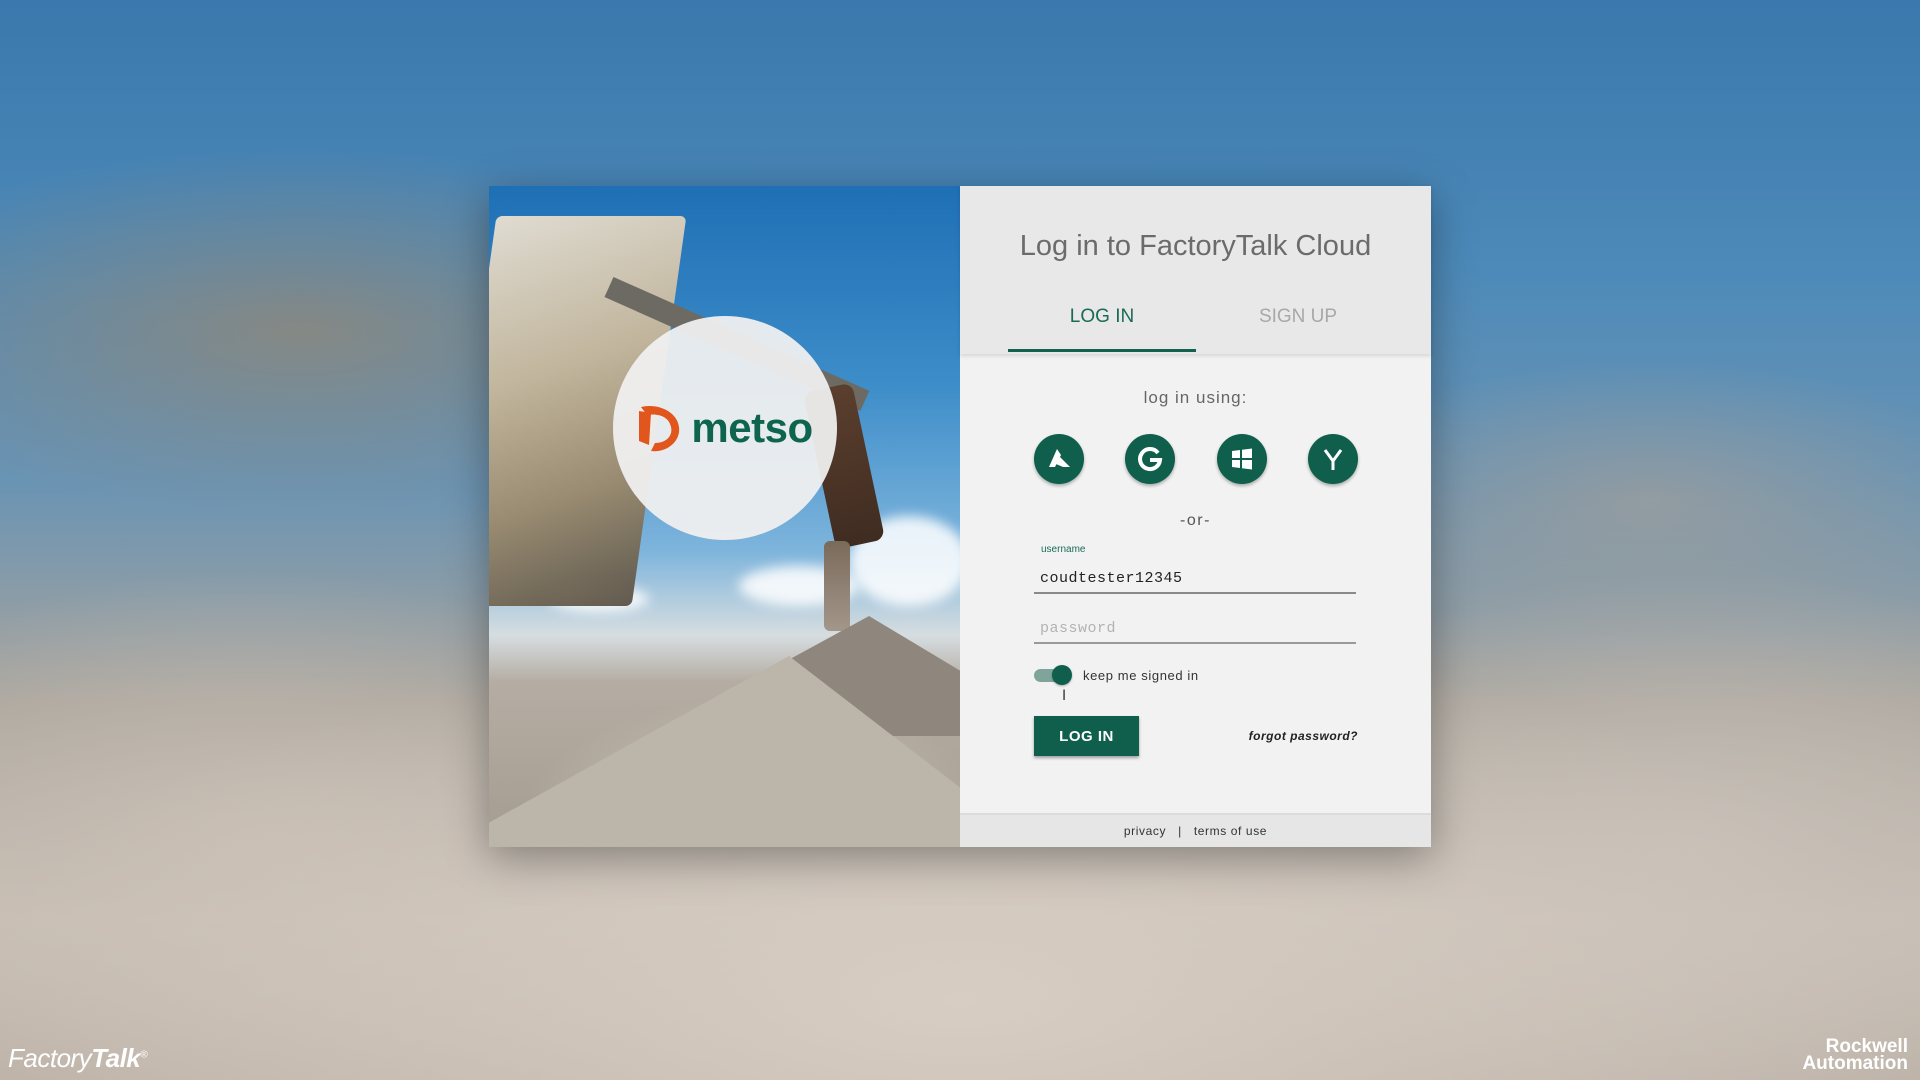 Image resolution: width=1920 pixels, height=1080 pixels. Describe the element at coordinates (1102, 317) in the screenshot. I see `tab-log-in: LOG IN` at that location.